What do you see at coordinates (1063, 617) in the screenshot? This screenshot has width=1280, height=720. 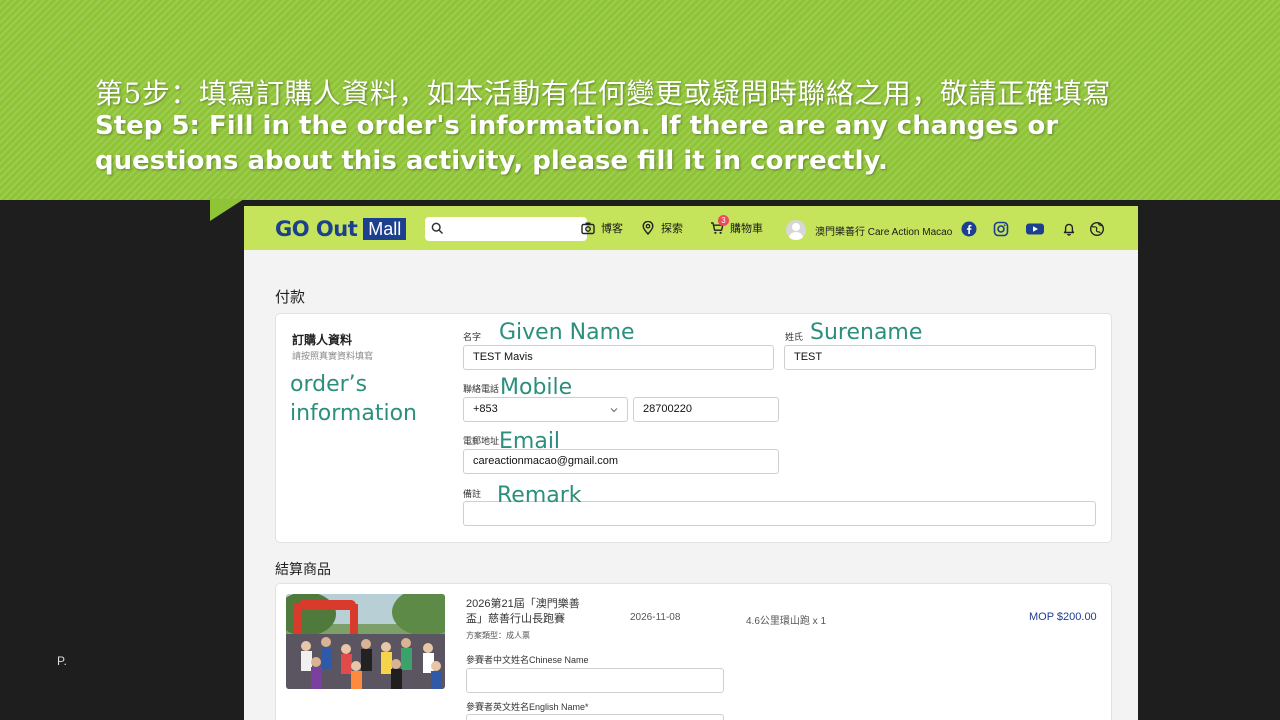 I see `item-price: MOP $200.00` at bounding box center [1063, 617].